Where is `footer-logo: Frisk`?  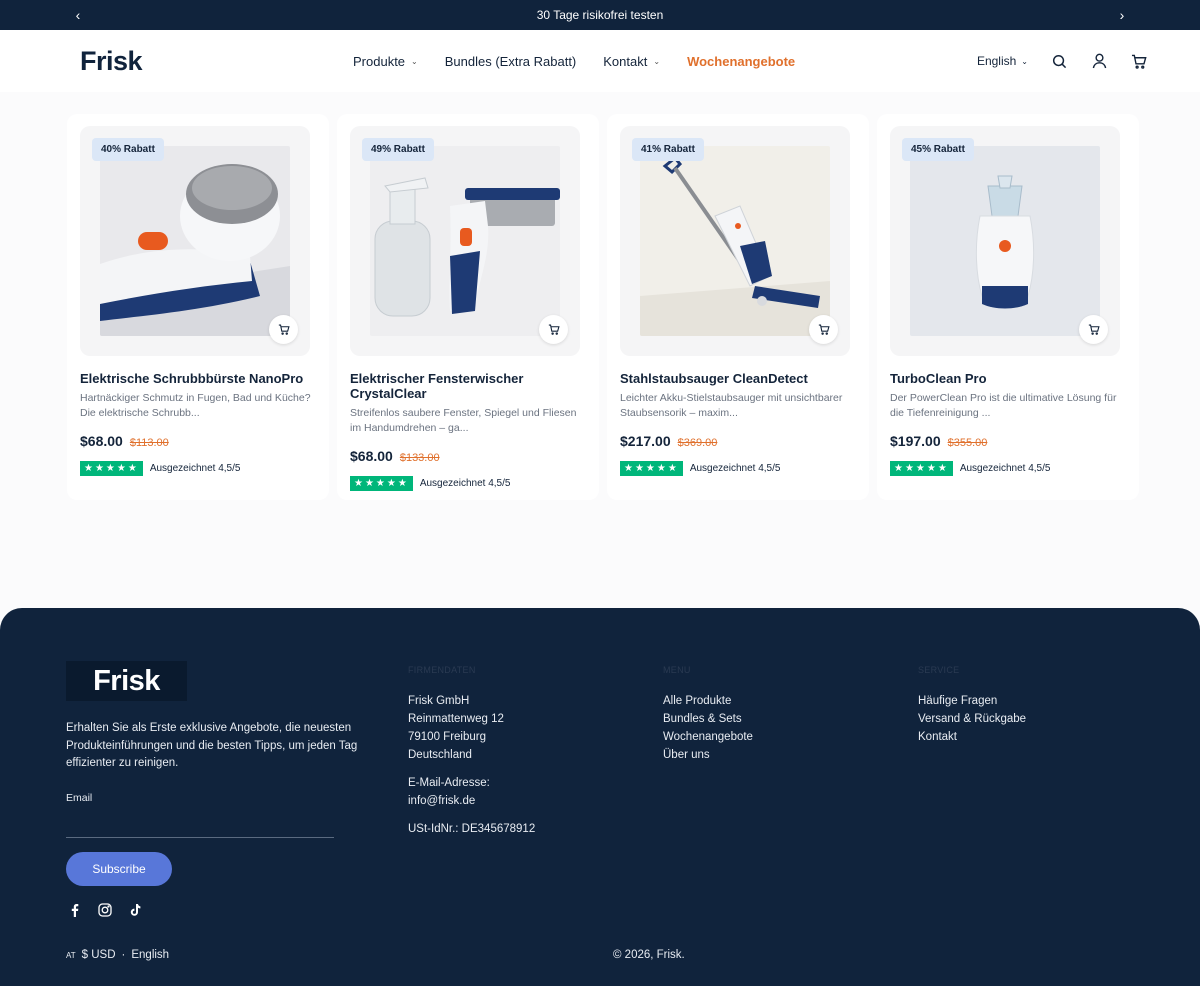
footer-logo: Frisk is located at coordinates (126, 681).